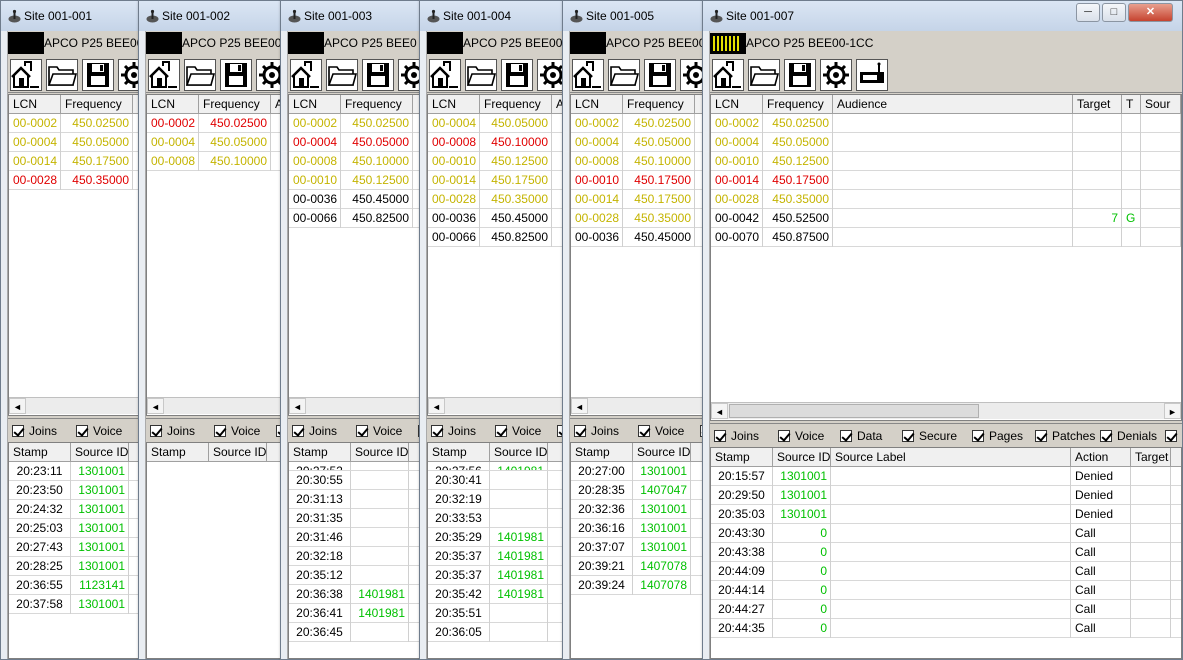 The image size is (1183, 660). What do you see at coordinates (1161, 104) in the screenshot?
I see `source-column-header: Sour` at bounding box center [1161, 104].